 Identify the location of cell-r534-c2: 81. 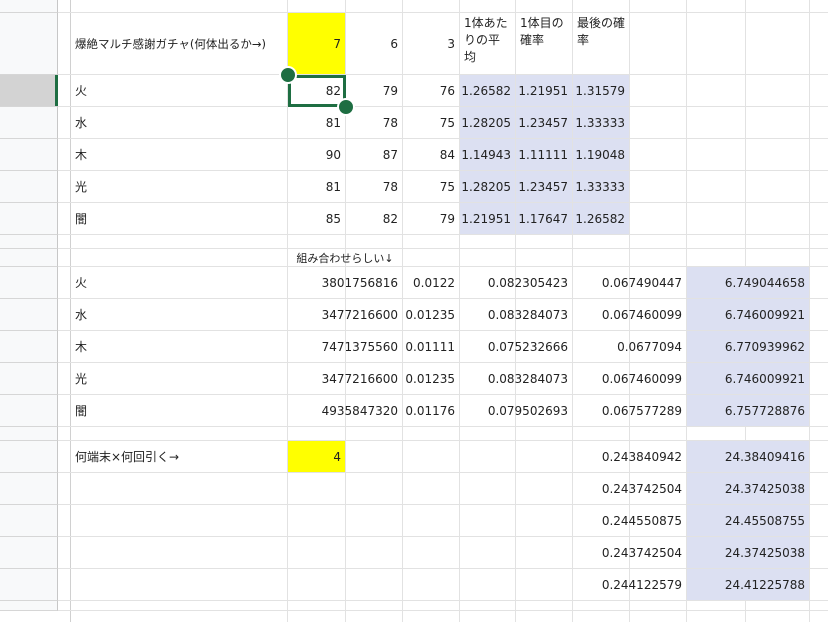
(317, 123).